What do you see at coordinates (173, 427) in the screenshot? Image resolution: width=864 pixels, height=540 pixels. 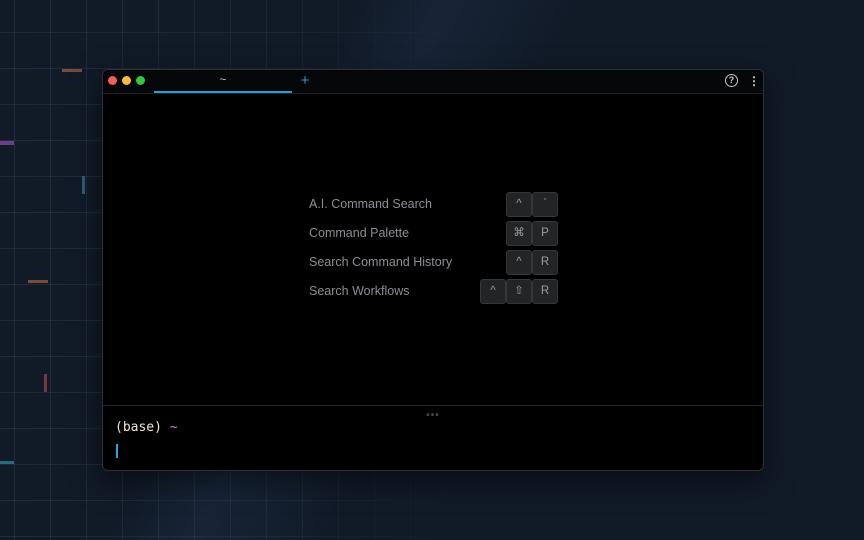 I see `prompt-directory: ~` at bounding box center [173, 427].